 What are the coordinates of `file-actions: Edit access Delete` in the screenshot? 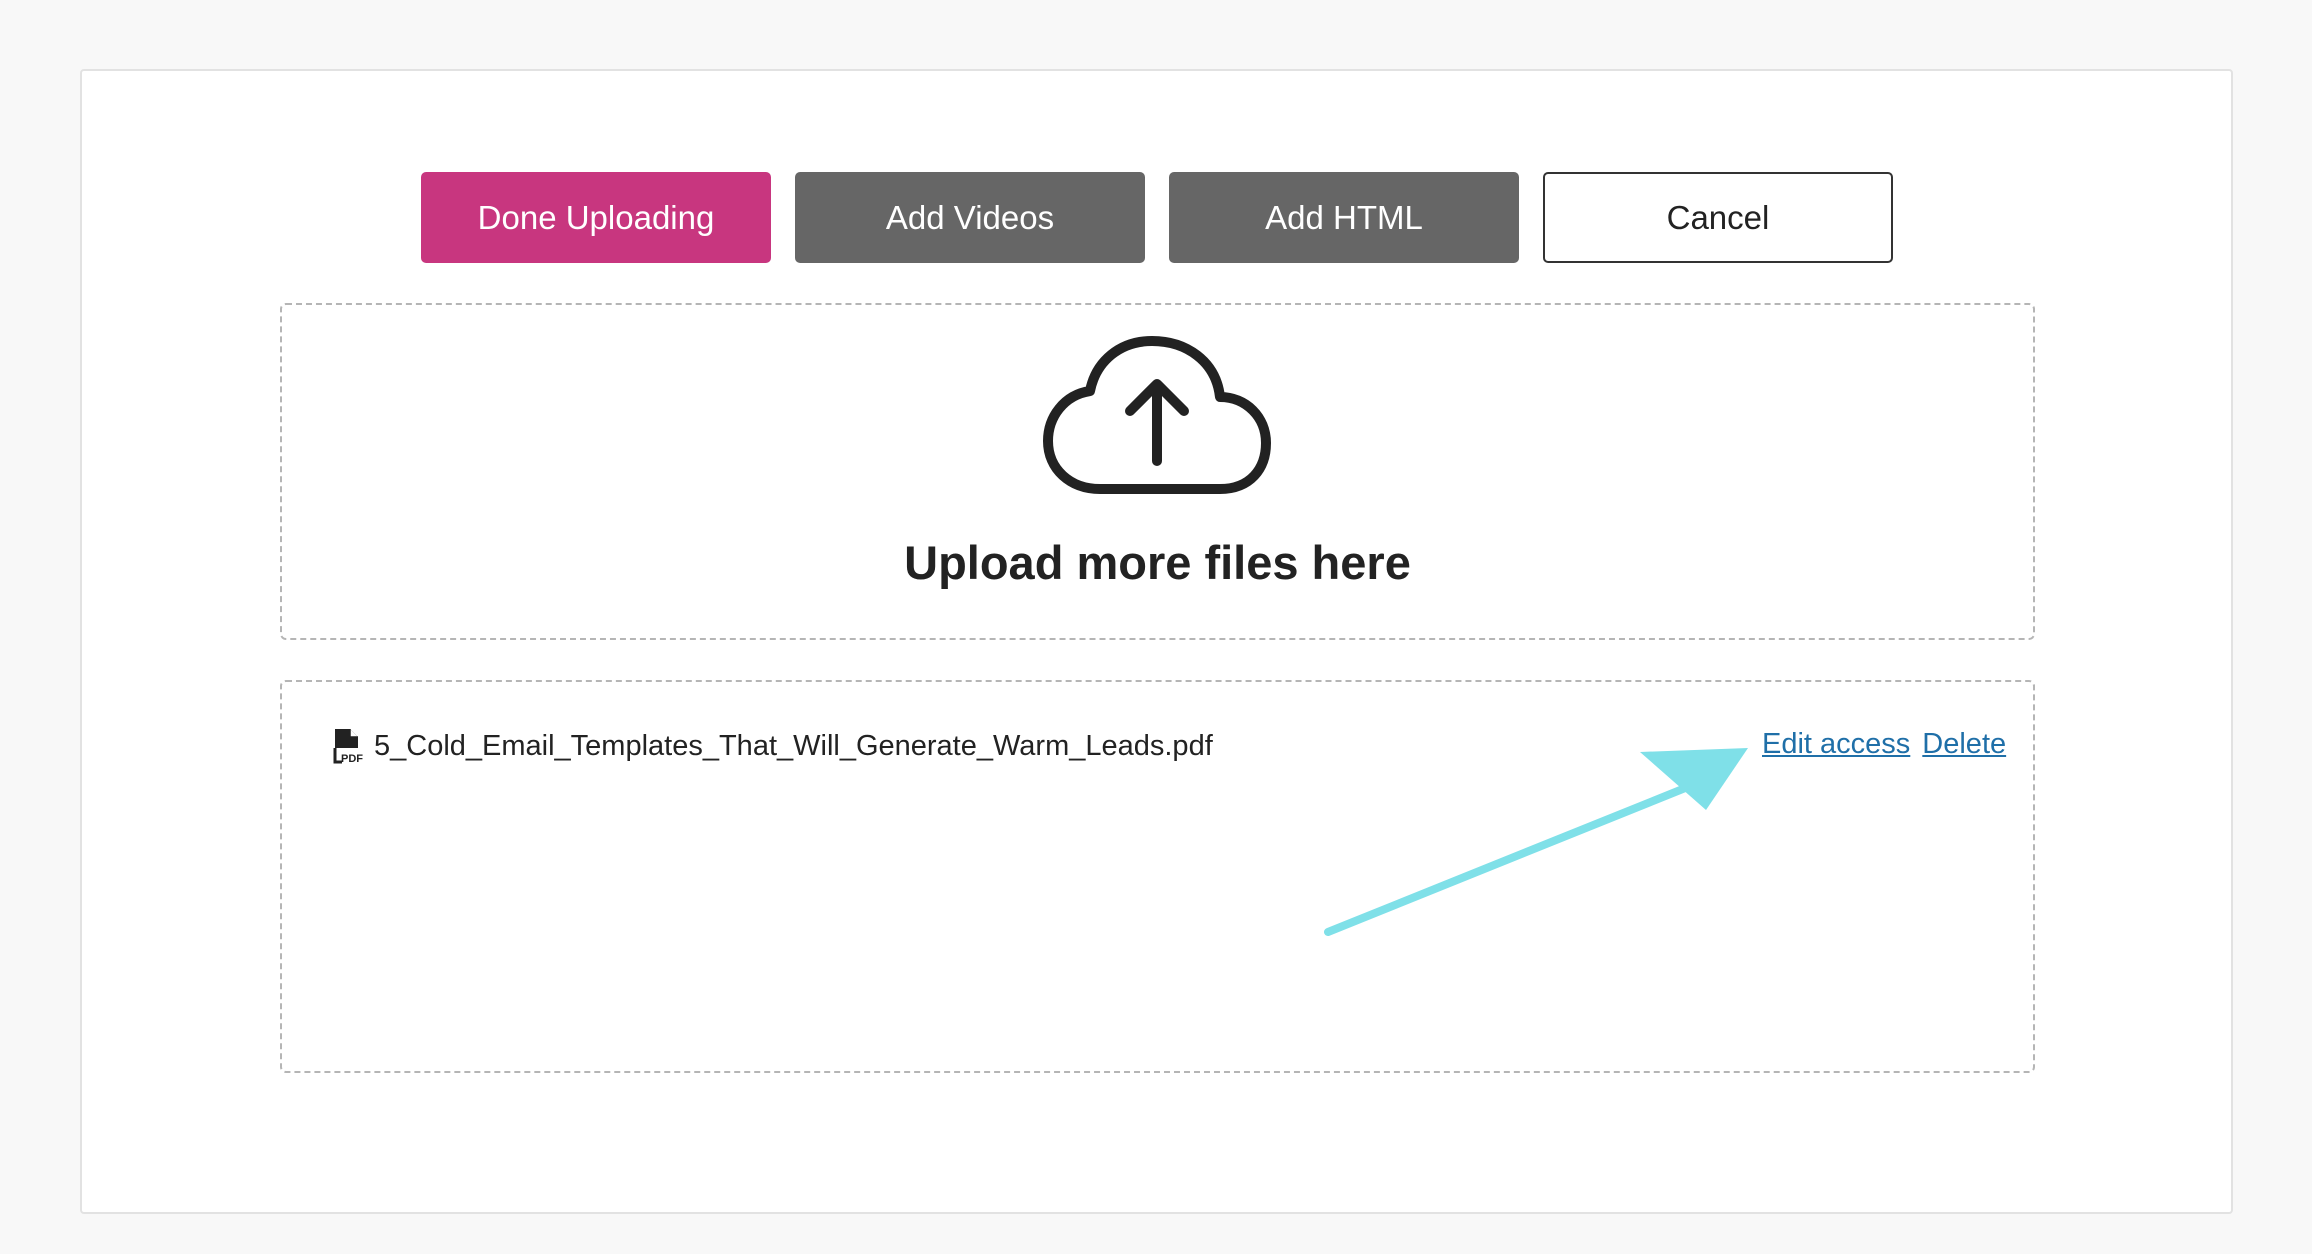 It's located at (1884, 744).